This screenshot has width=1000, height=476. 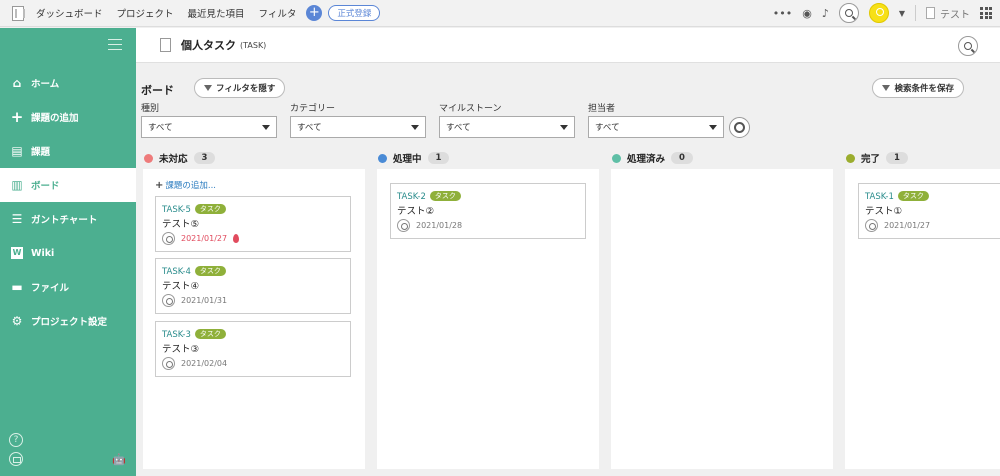 I want to click on register-button: 正式登録, so click(x=354, y=13).